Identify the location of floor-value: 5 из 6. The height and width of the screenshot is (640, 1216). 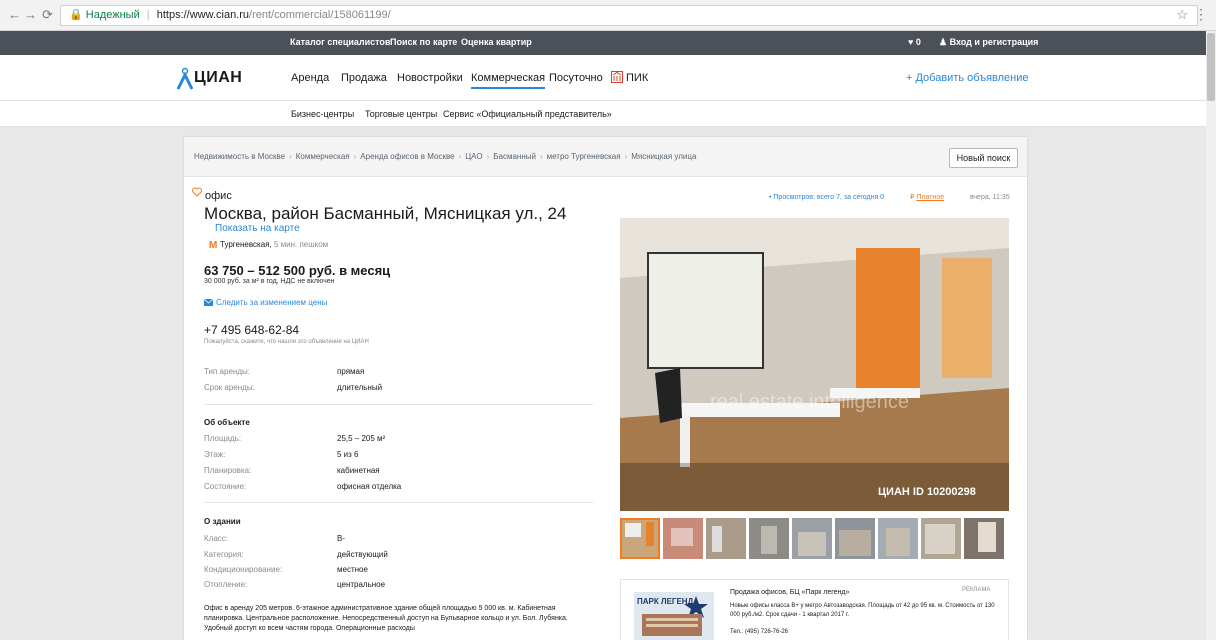
(348, 454).